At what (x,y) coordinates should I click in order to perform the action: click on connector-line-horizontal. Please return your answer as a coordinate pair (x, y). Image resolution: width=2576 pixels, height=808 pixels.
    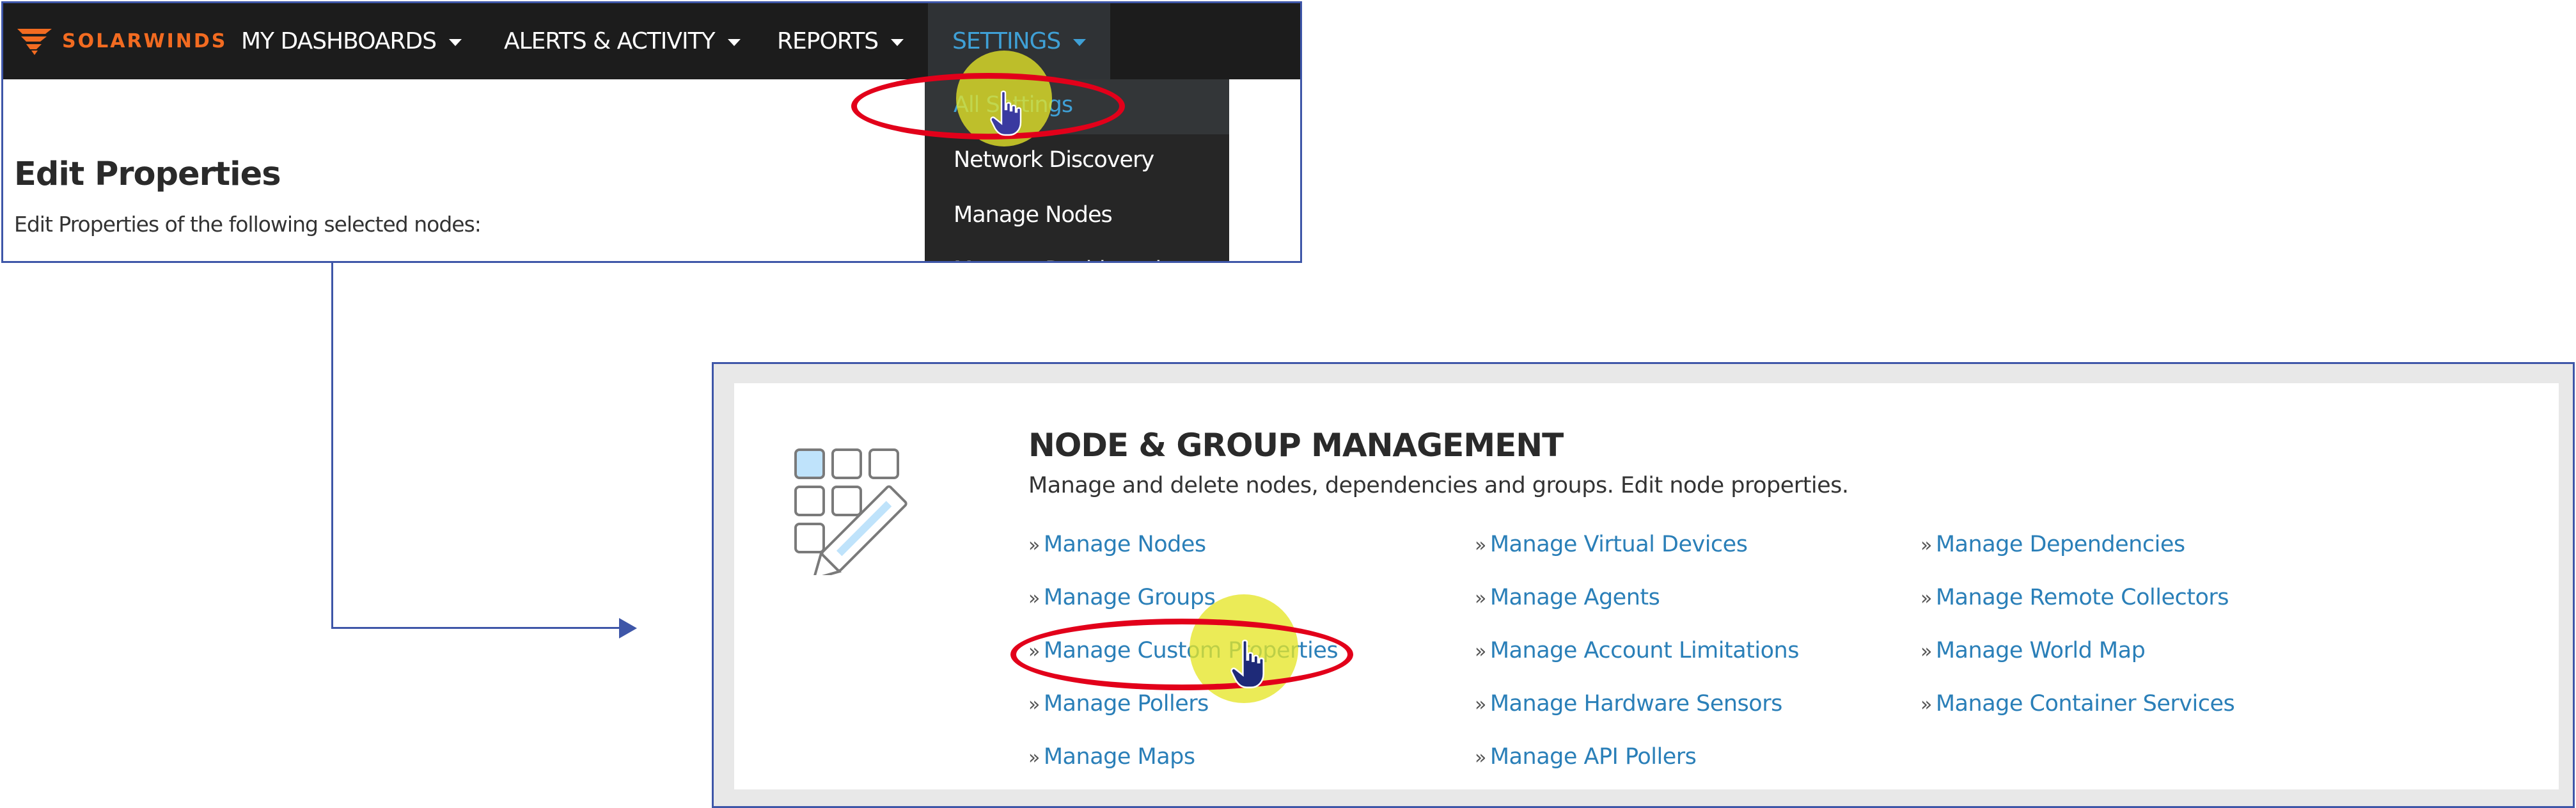
    Looking at the image, I should click on (477, 628).